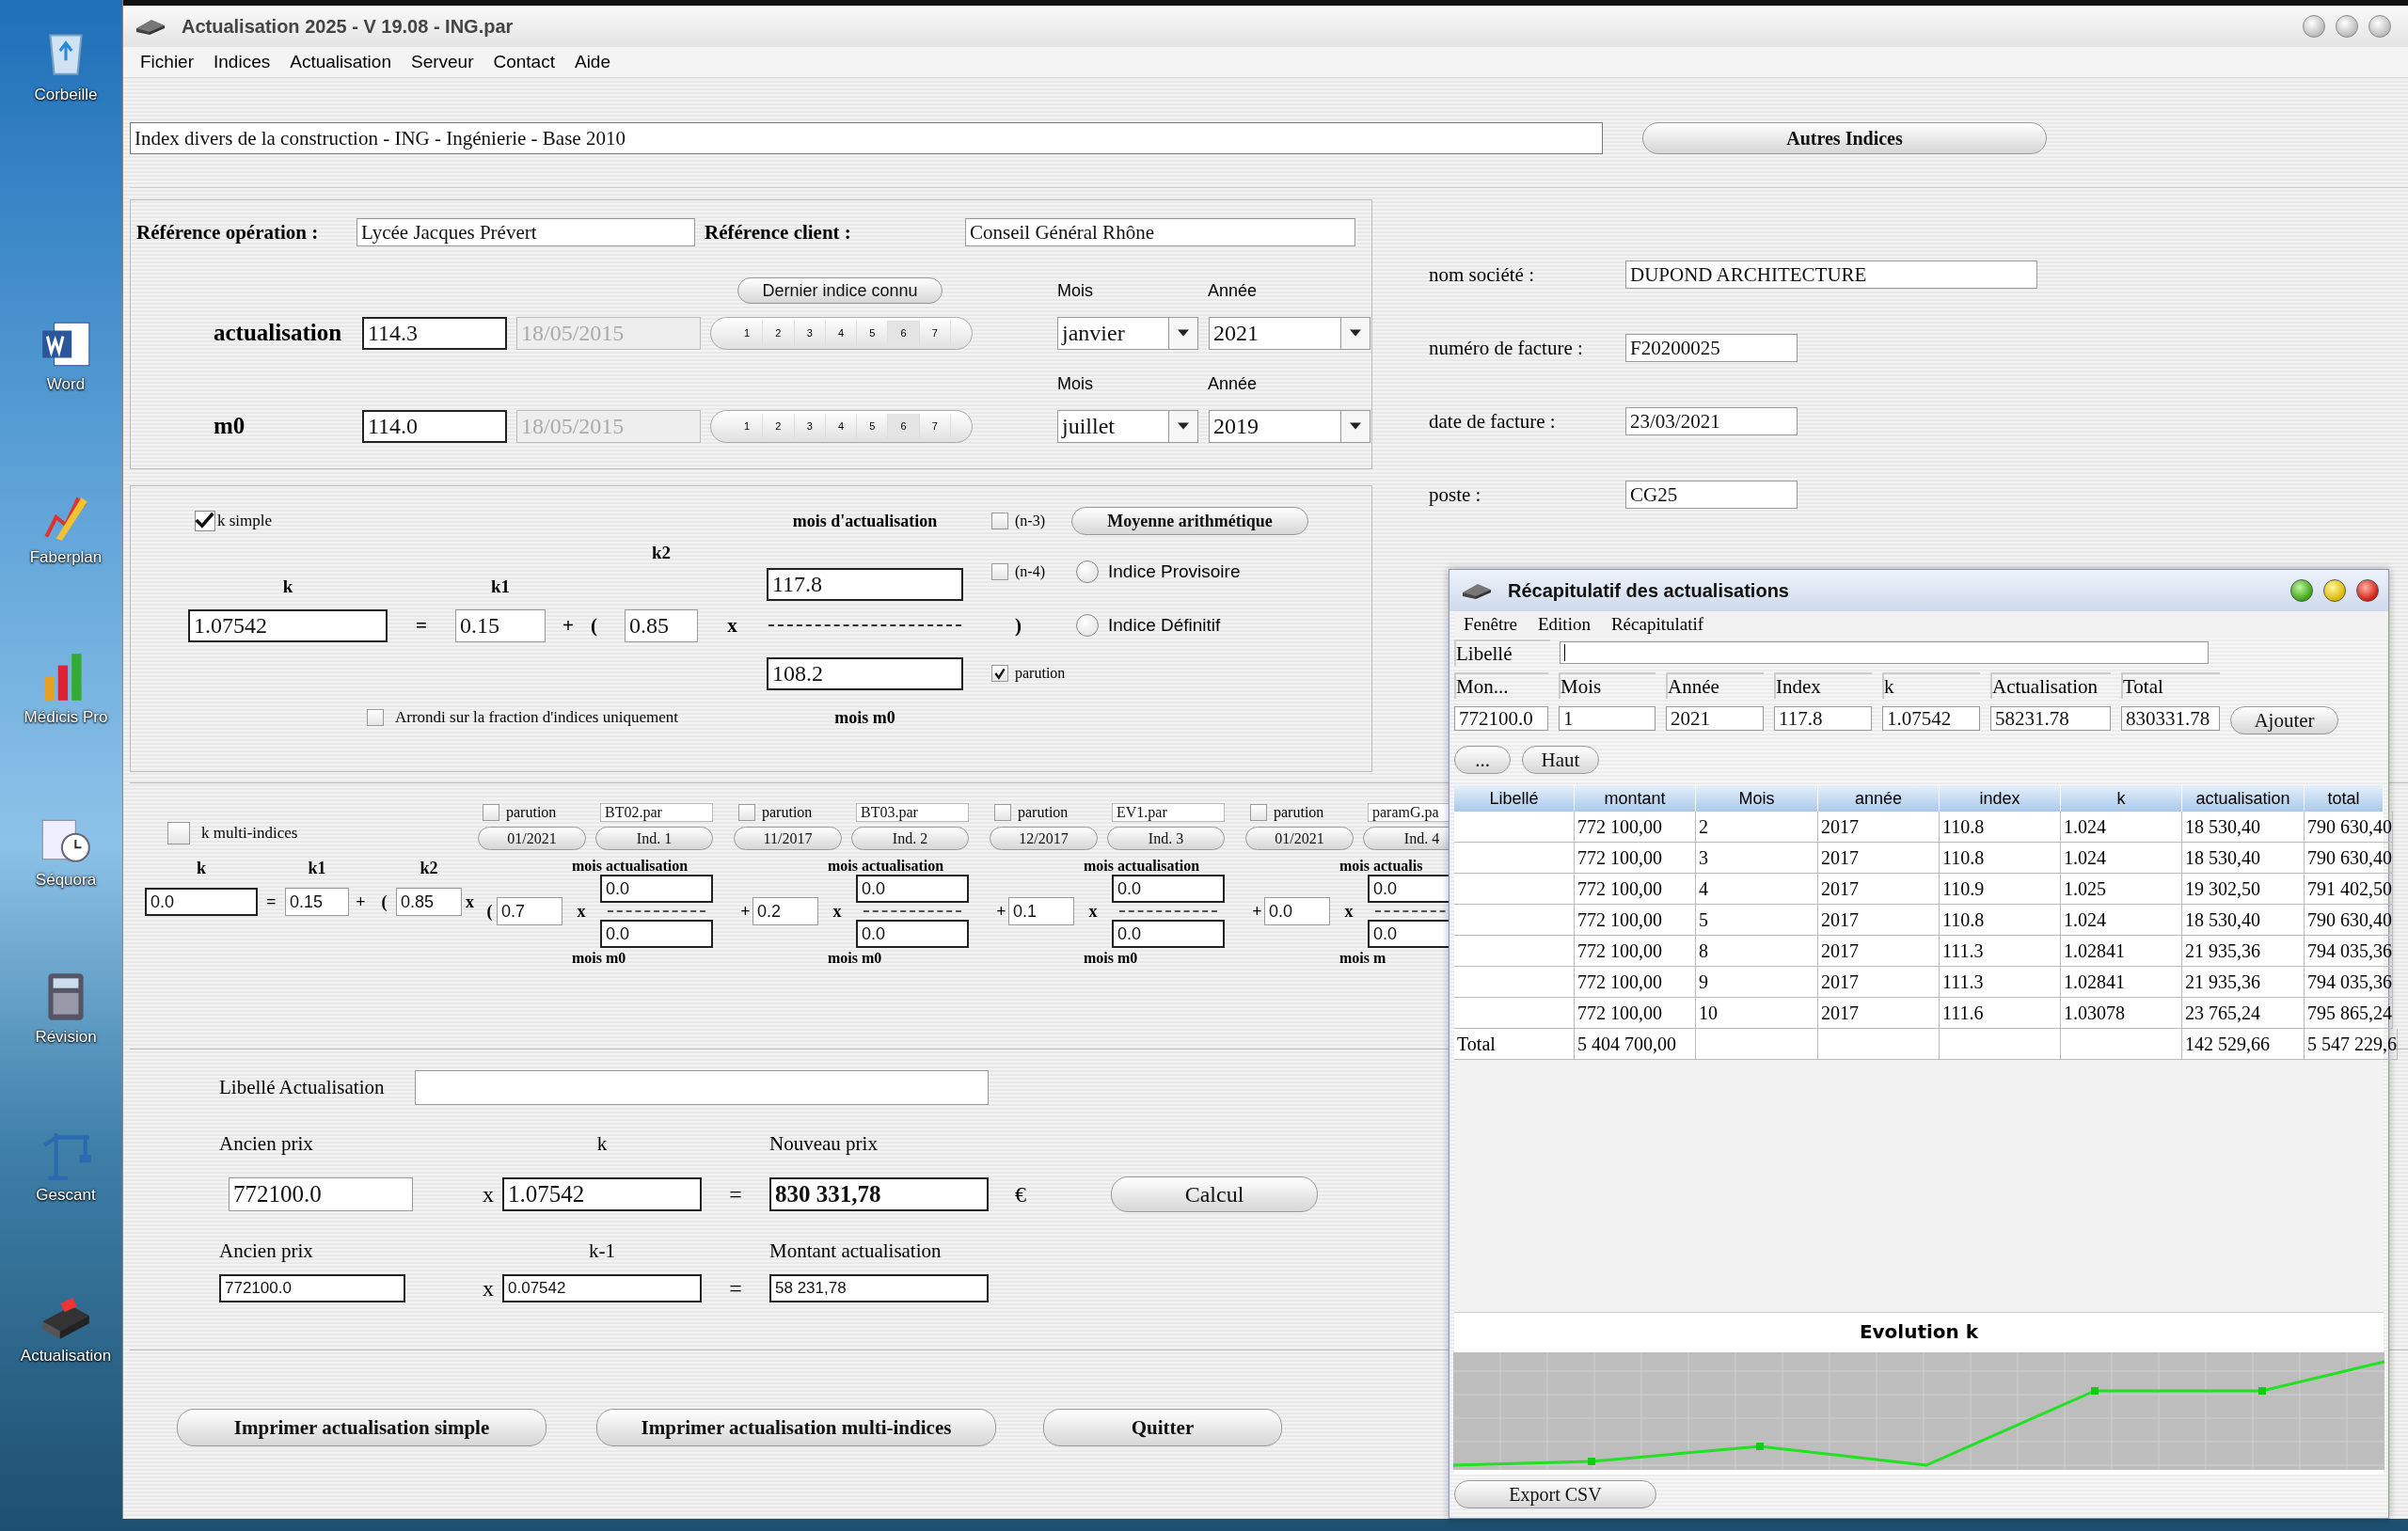 This screenshot has width=2408, height=1531. What do you see at coordinates (1169, 812) in the screenshot?
I see `file-field: EV1.par` at bounding box center [1169, 812].